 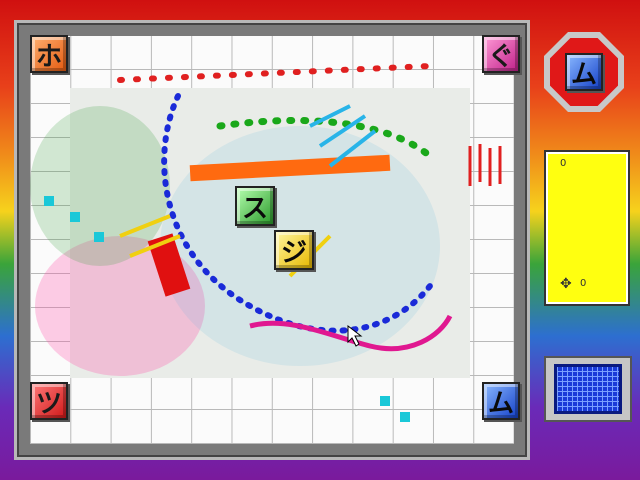 I want to click on corner-tile-top-left: ホ, so click(x=49, y=54).